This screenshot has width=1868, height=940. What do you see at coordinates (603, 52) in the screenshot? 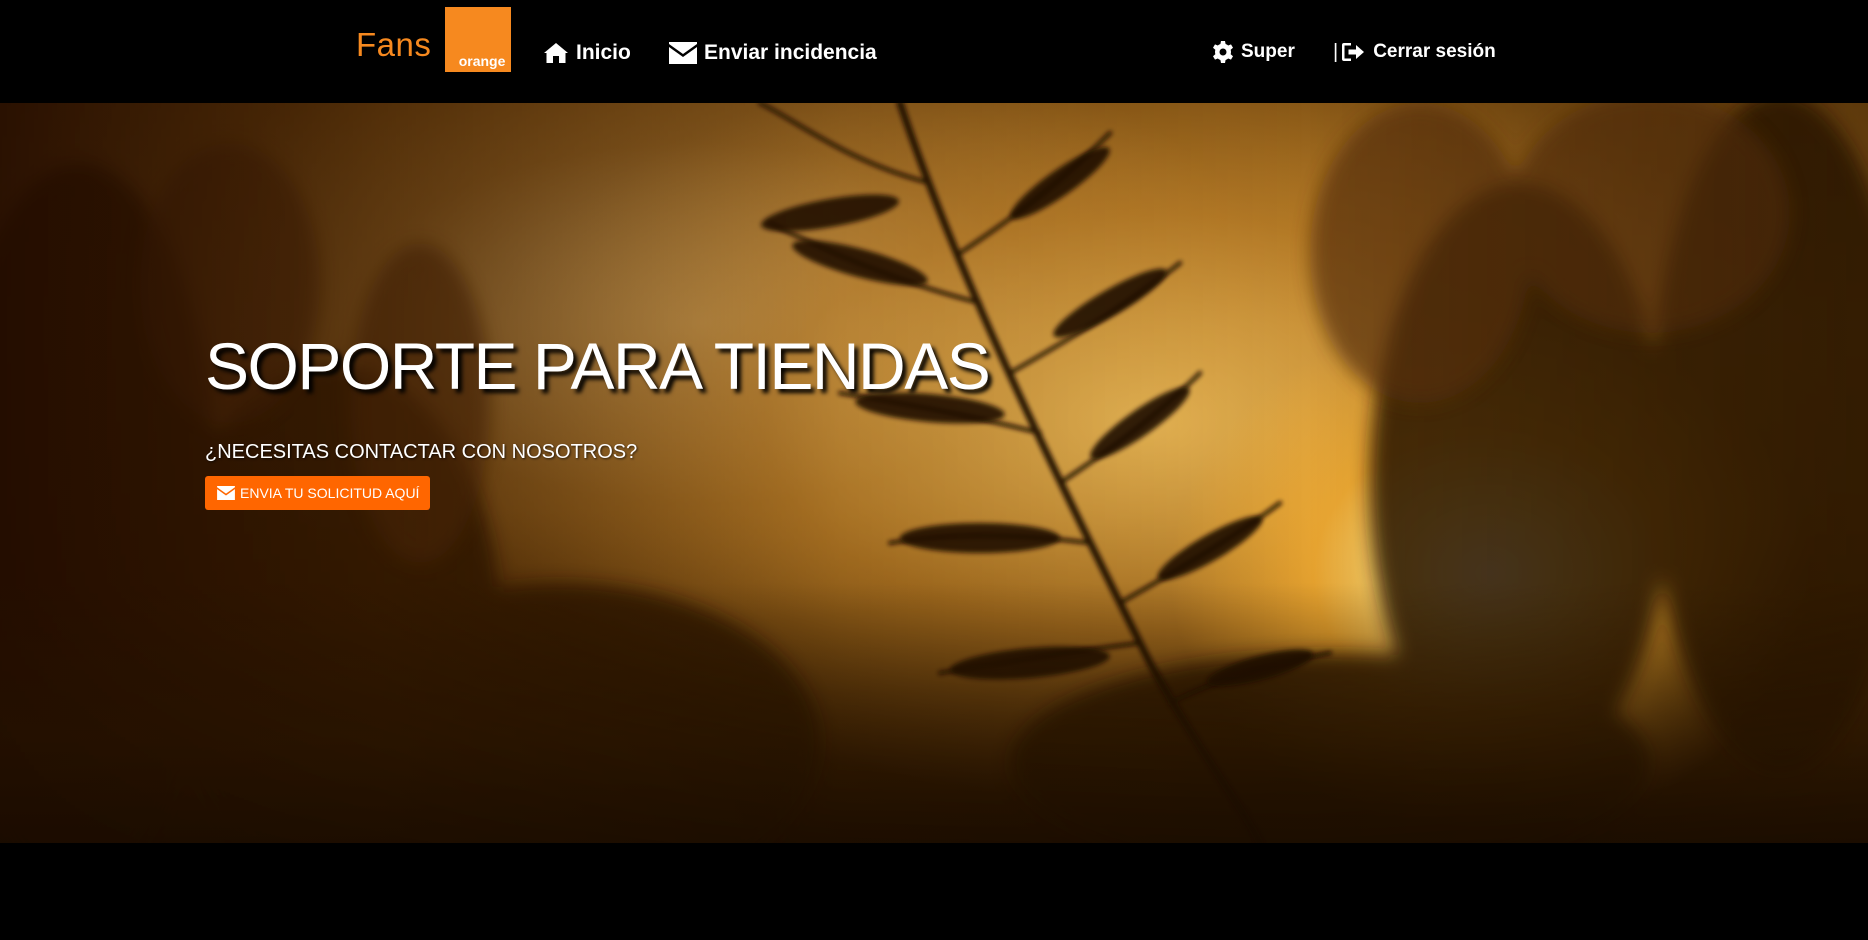
I see `nav-inicio-label: Inicio` at bounding box center [603, 52].